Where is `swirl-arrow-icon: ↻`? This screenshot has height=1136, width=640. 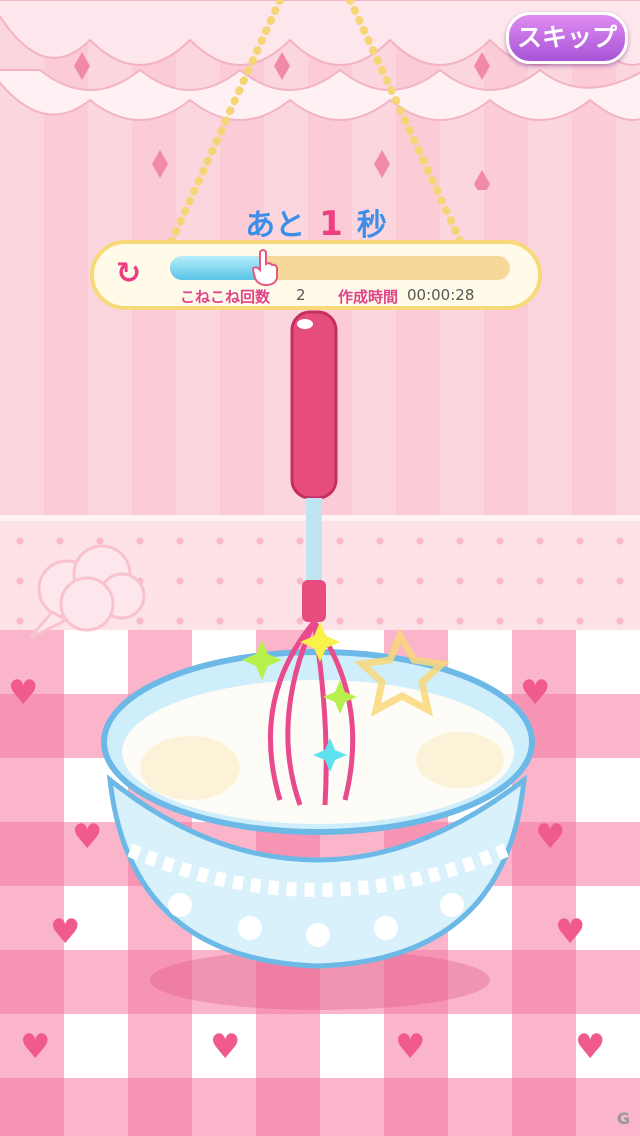
swirl-arrow-icon: ↻ is located at coordinates (129, 273).